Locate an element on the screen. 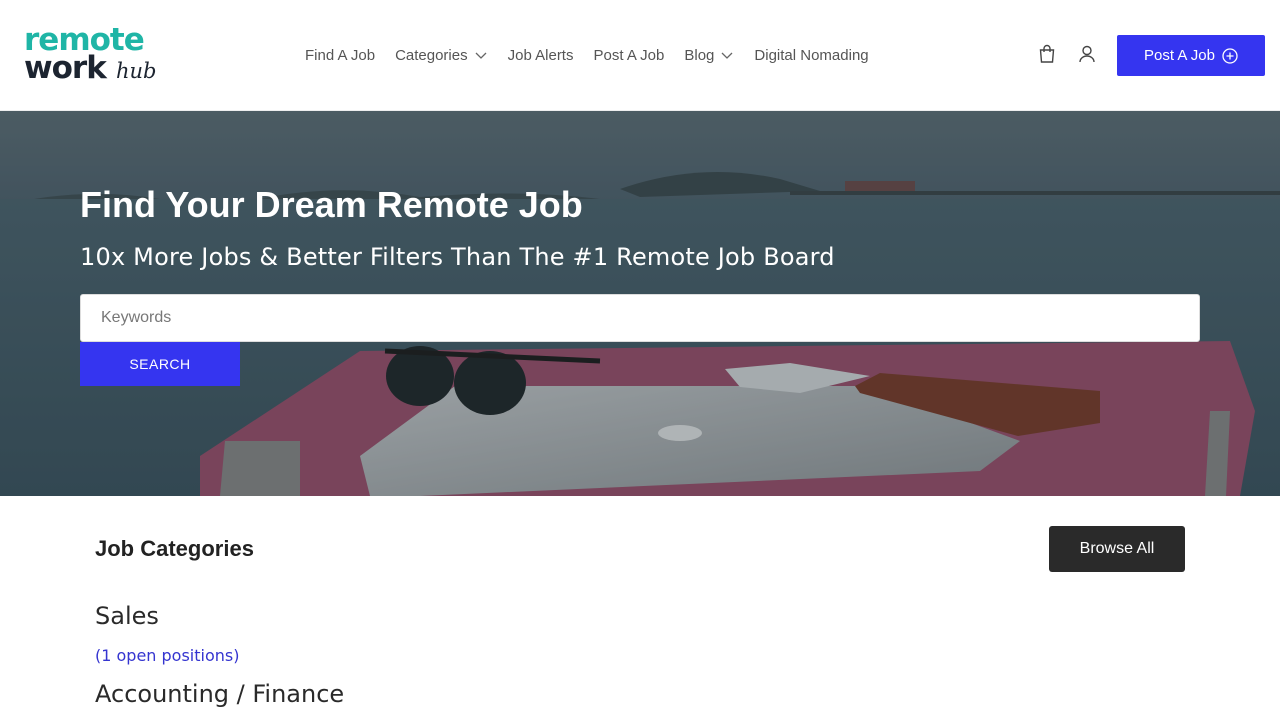  category-link-sales: Sales is located at coordinates (127, 616).